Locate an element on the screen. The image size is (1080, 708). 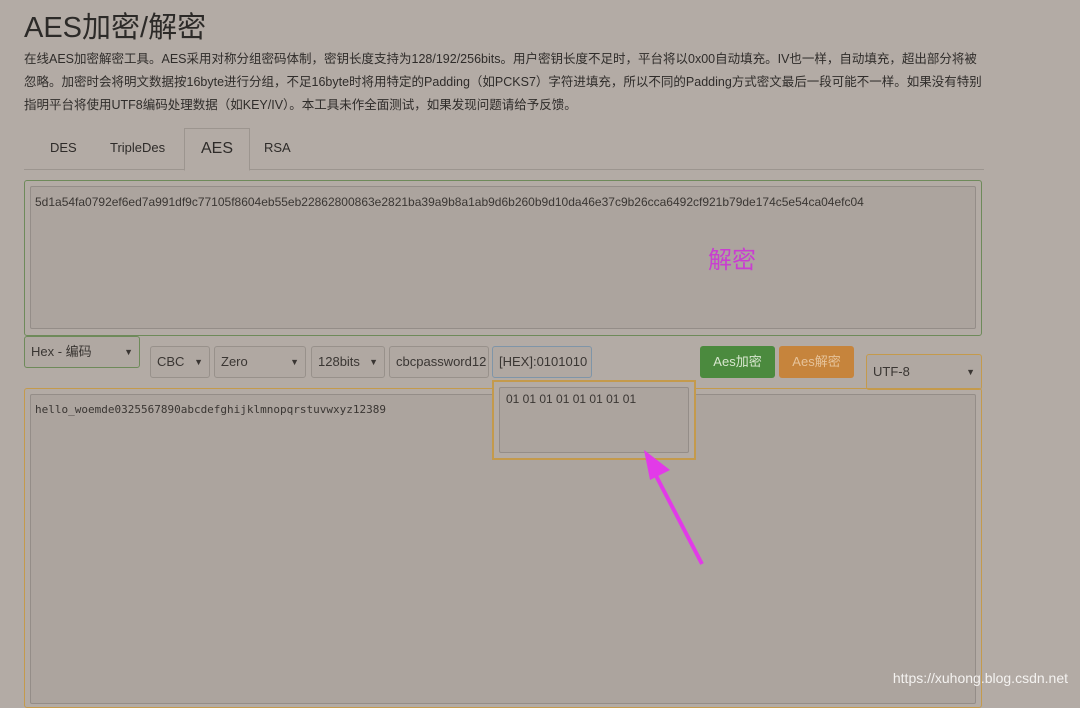
tab-rsa: RSA is located at coordinates (277, 149).